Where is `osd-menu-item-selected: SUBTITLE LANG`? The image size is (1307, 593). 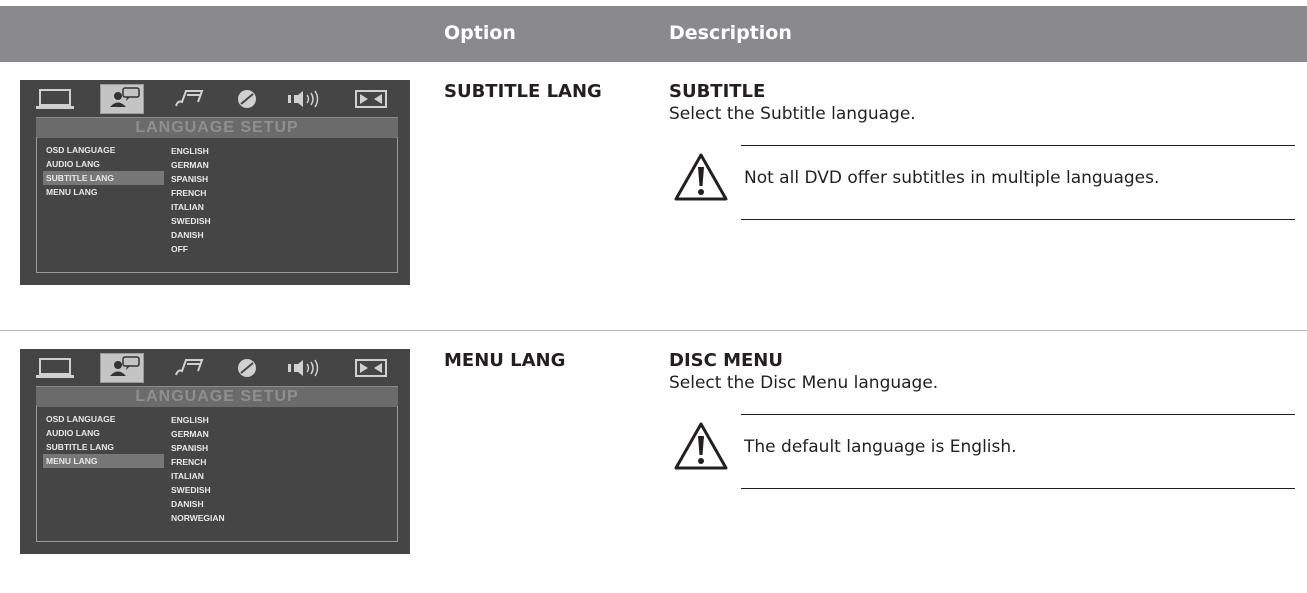 osd-menu-item-selected: SUBTITLE LANG is located at coordinates (103, 178).